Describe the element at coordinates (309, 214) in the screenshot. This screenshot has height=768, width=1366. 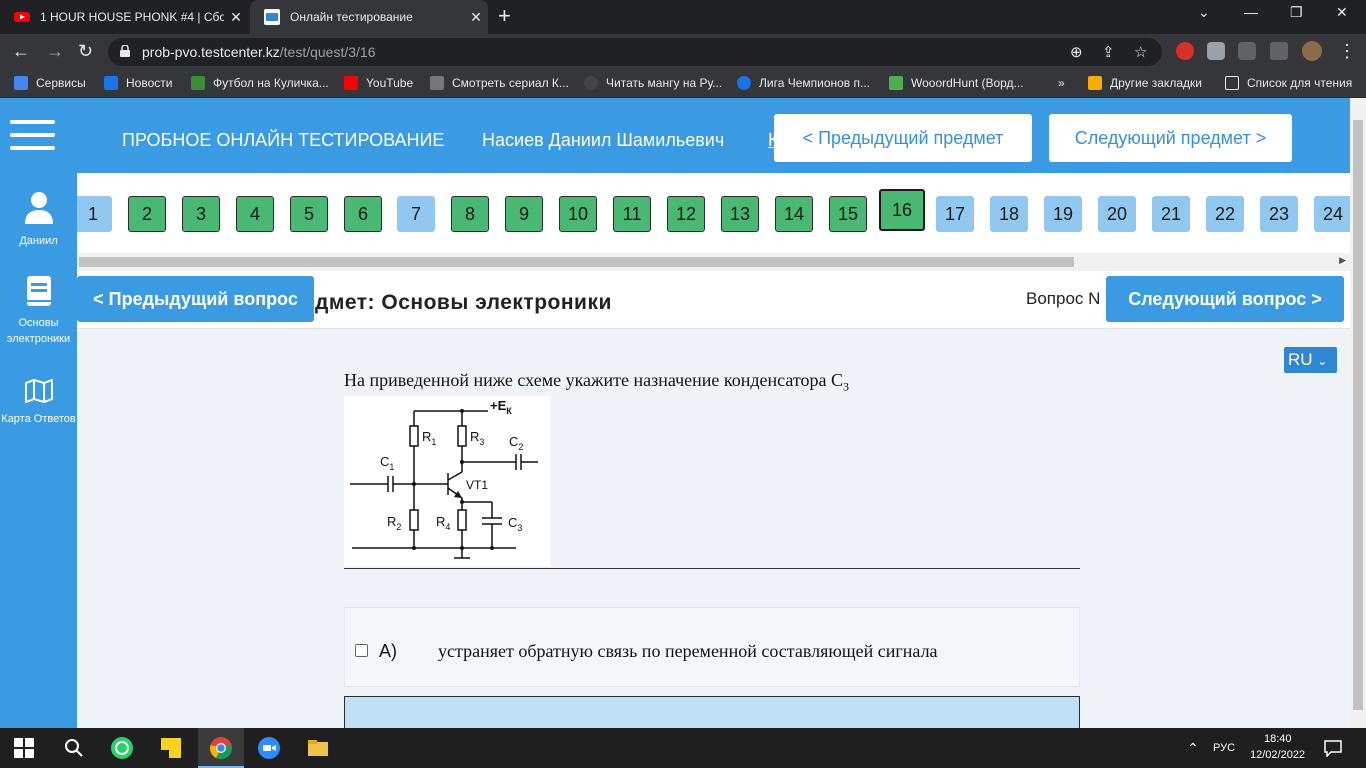
I see `question-number-button: 5` at that location.